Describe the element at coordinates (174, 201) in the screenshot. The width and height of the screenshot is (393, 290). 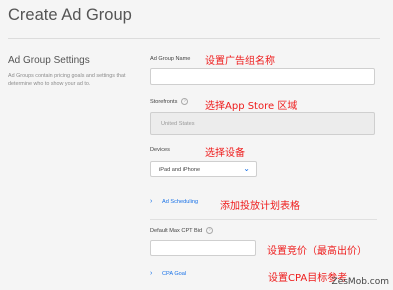
I see `ad-scheduling-link: › Ad Scheduling` at that location.